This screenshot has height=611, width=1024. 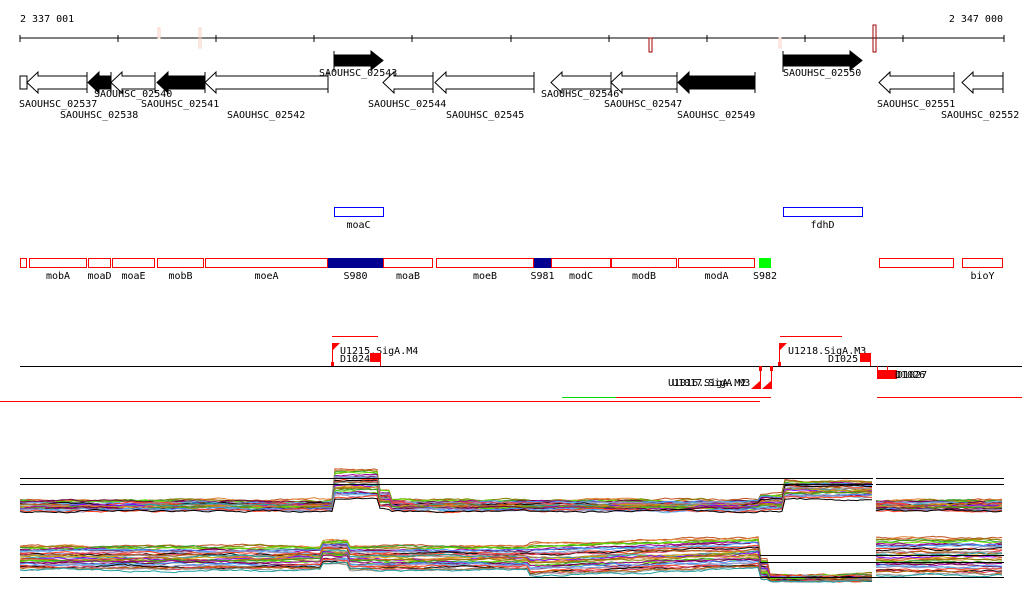 What do you see at coordinates (355, 359) in the screenshot?
I see `terminator-label: D1024` at bounding box center [355, 359].